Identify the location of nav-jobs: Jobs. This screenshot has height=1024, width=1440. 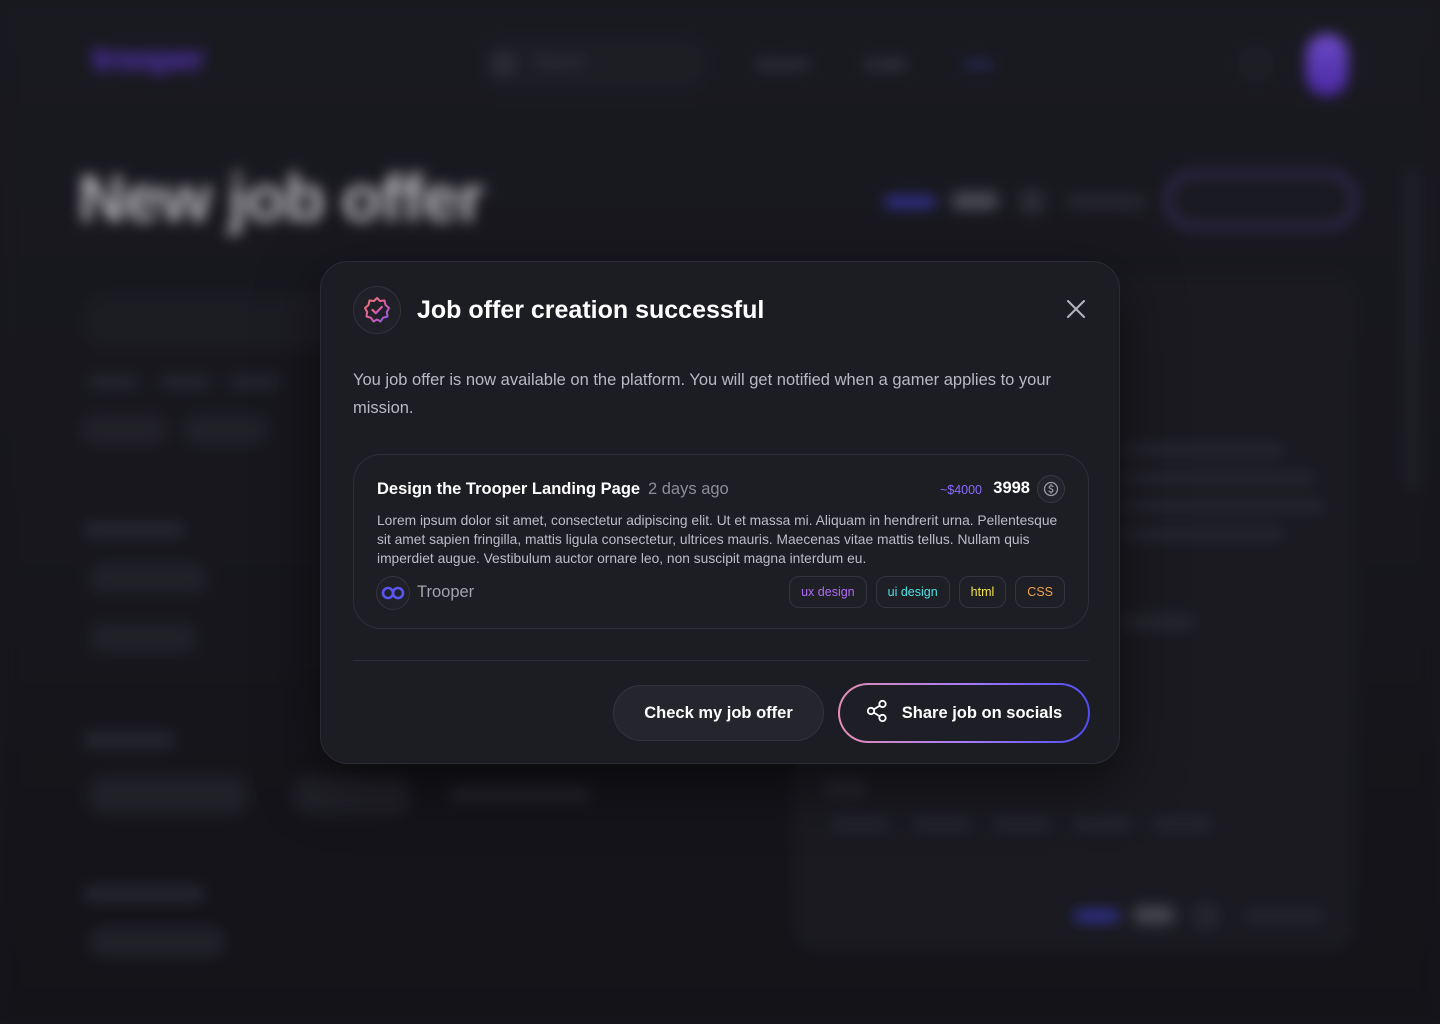
(978, 64).